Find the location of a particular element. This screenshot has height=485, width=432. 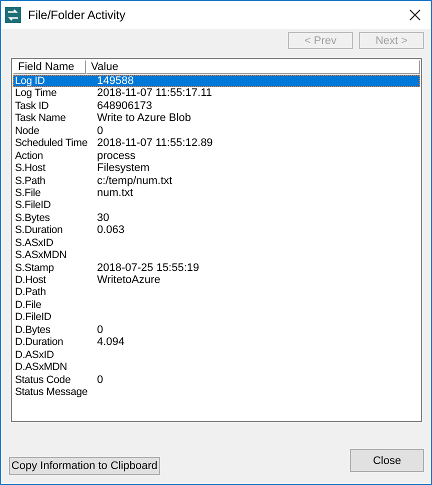

field-value: 0.063 is located at coordinates (111, 230).